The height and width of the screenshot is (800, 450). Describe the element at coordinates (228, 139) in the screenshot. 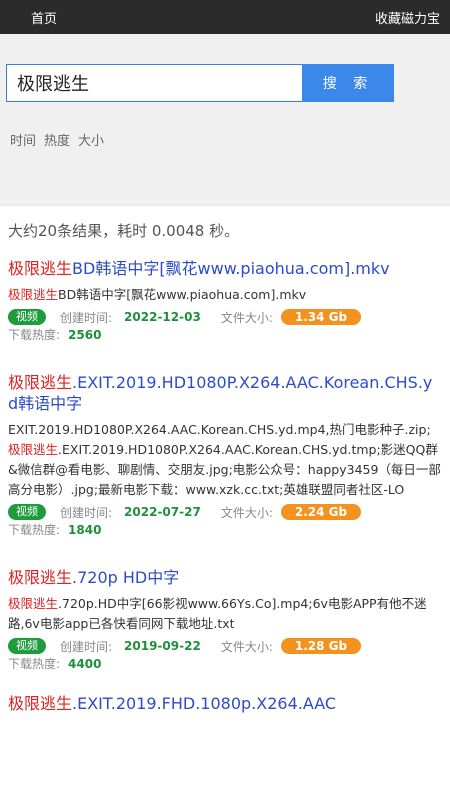

I see `sort-options: 时间 热度 大小` at that location.